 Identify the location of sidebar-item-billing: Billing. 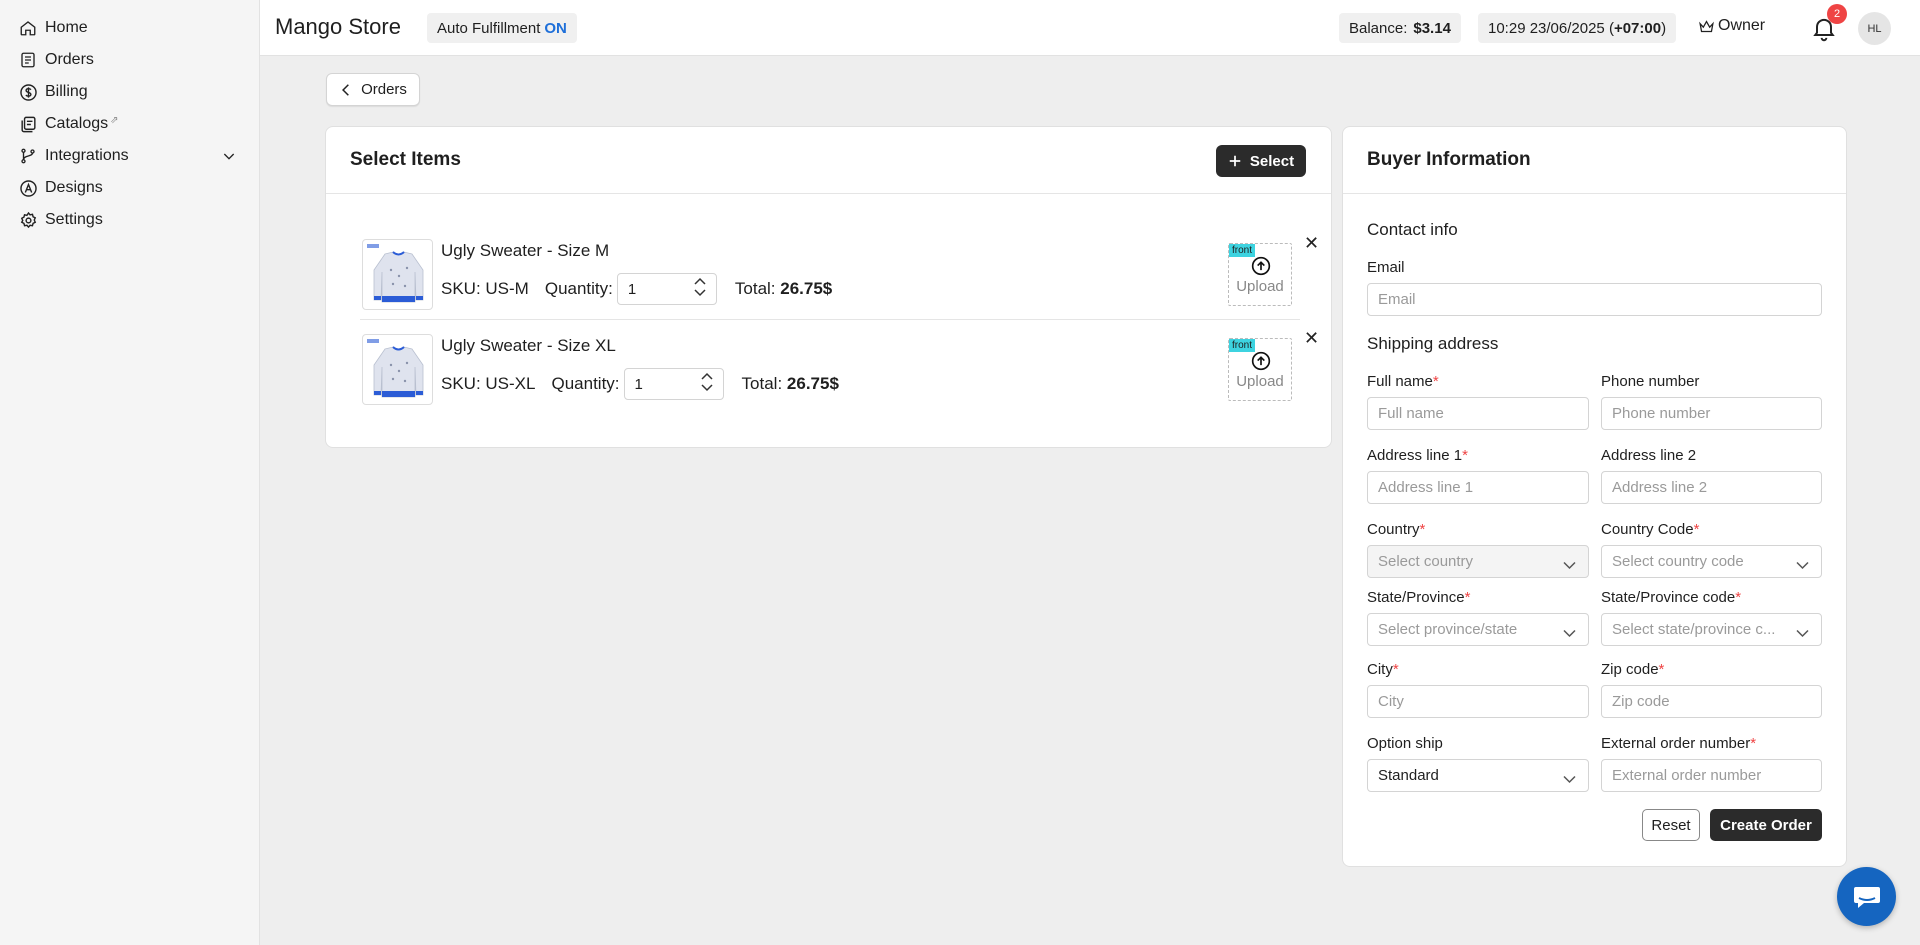
(129, 92).